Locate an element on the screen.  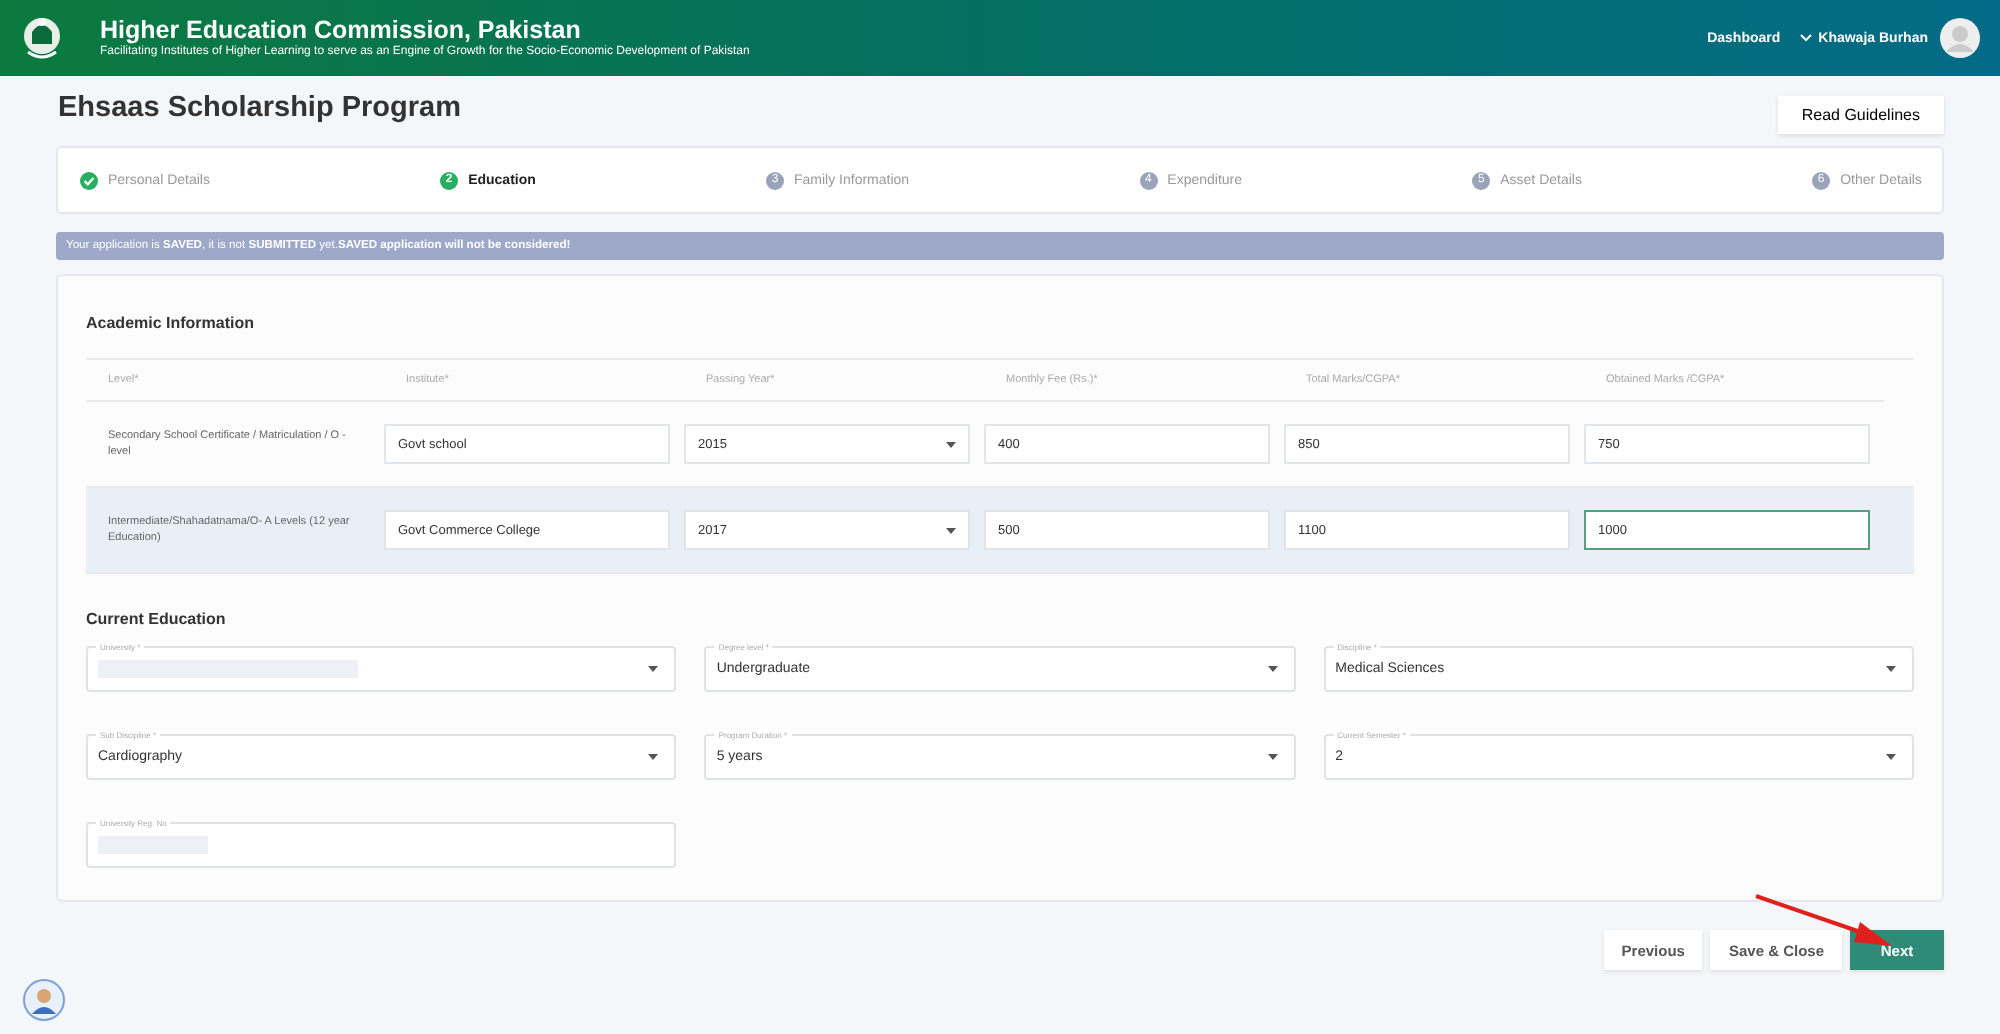
section-heading: Academic Information is located at coordinates (171, 323).